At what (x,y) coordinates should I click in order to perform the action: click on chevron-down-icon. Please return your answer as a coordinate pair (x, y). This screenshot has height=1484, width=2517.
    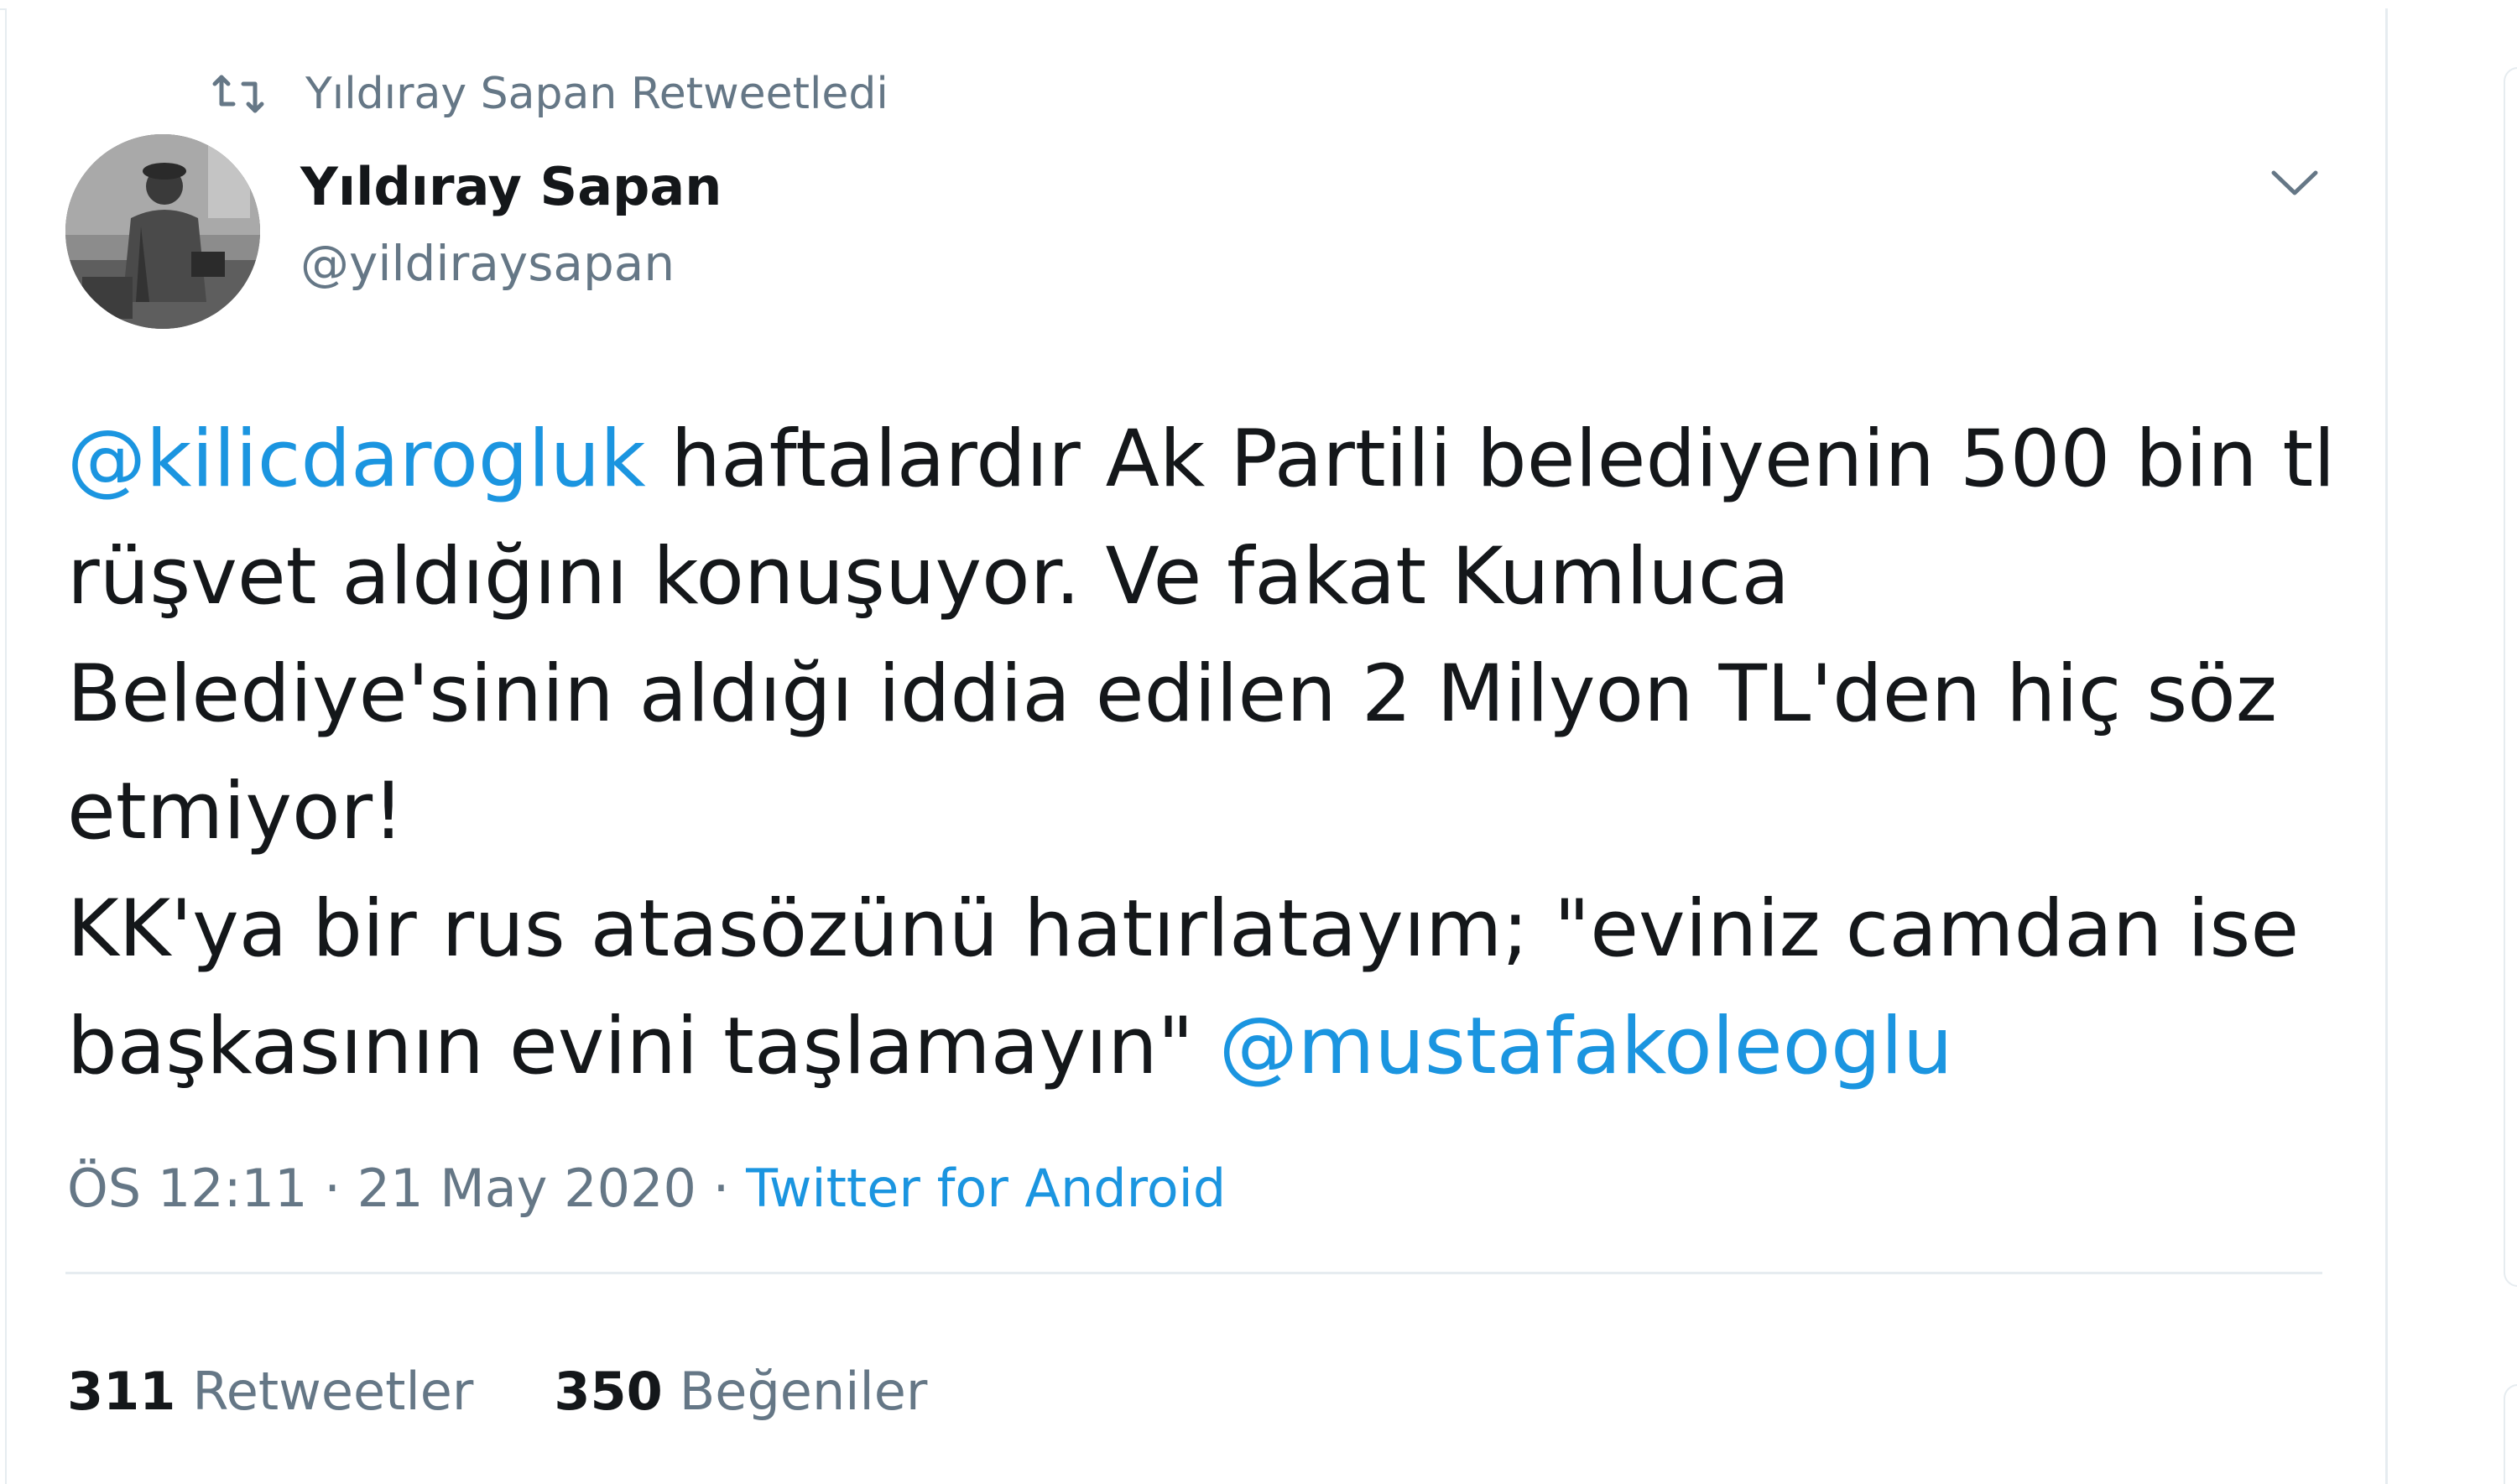
    Looking at the image, I should click on (2294, 184).